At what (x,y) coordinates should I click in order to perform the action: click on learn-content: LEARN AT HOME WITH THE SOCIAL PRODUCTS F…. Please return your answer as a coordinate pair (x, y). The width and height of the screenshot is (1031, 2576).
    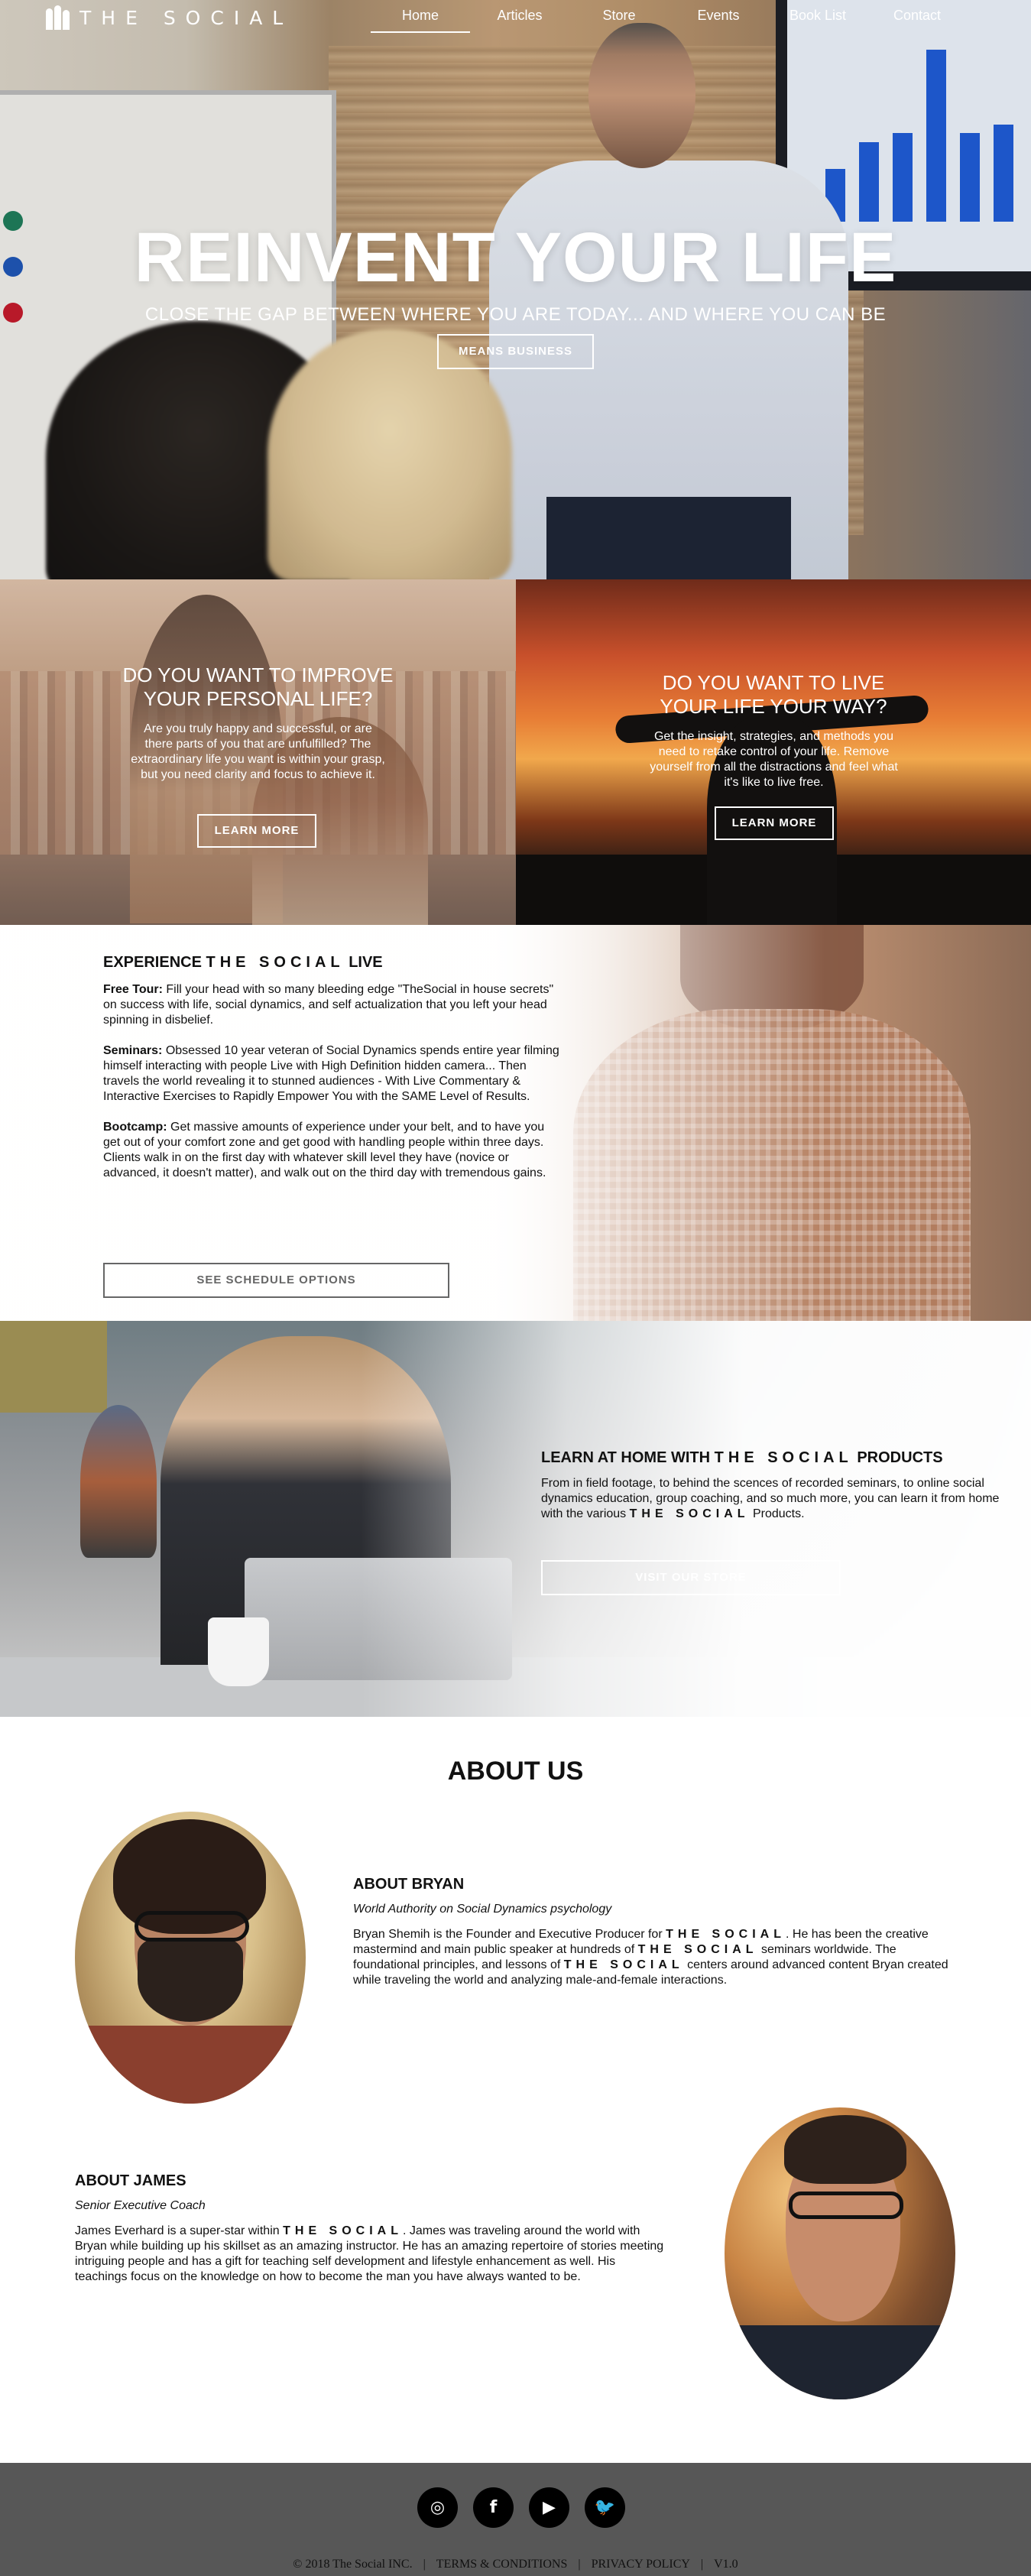
    Looking at the image, I should click on (770, 1485).